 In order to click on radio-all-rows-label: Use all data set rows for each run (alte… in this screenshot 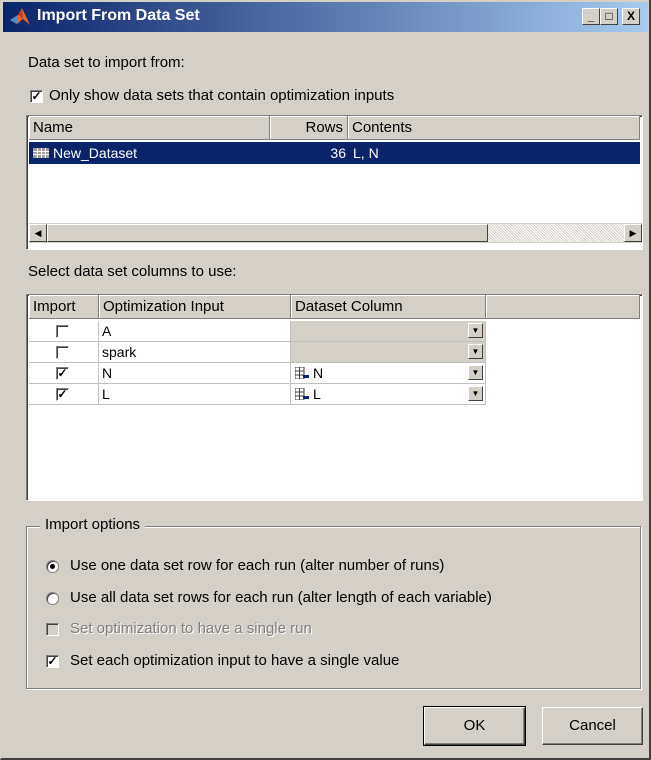, I will do `click(281, 597)`.